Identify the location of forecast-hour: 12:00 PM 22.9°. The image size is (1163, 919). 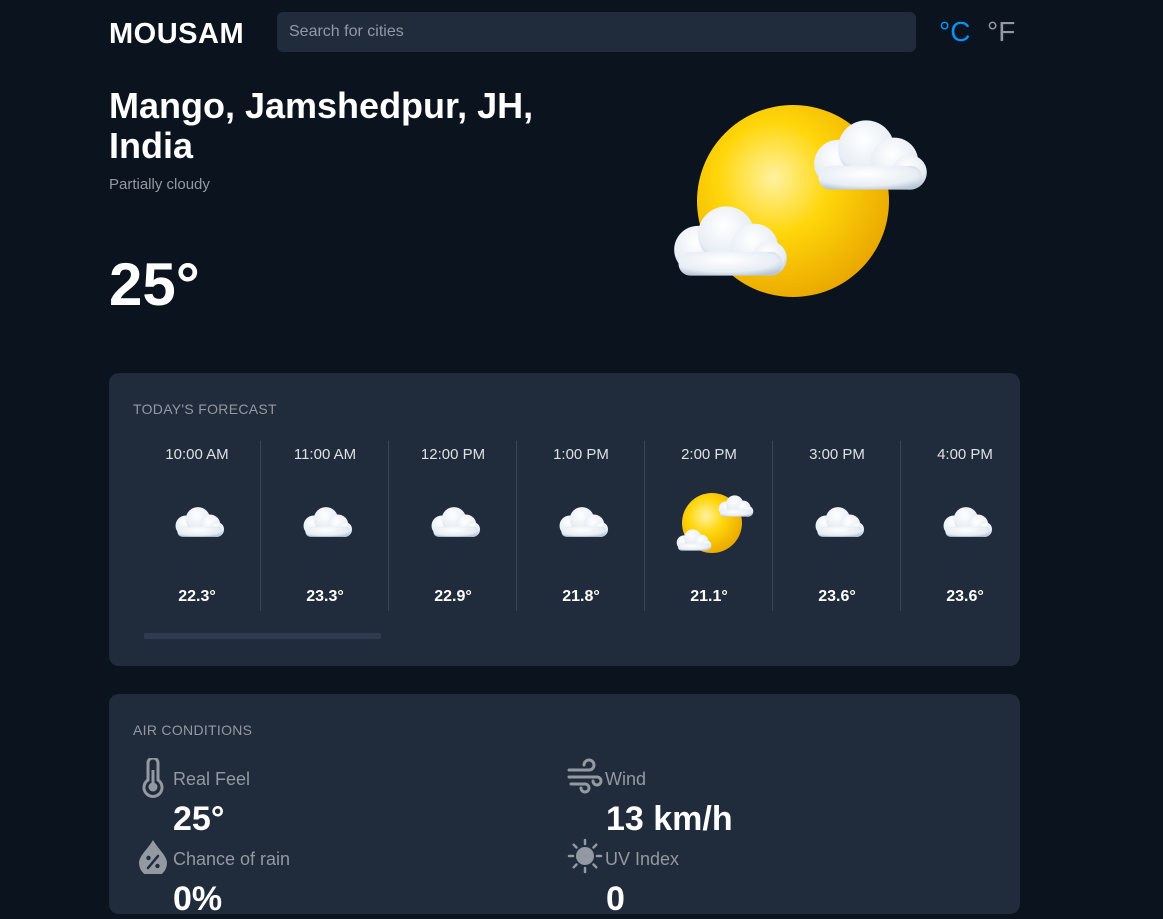
(453, 526).